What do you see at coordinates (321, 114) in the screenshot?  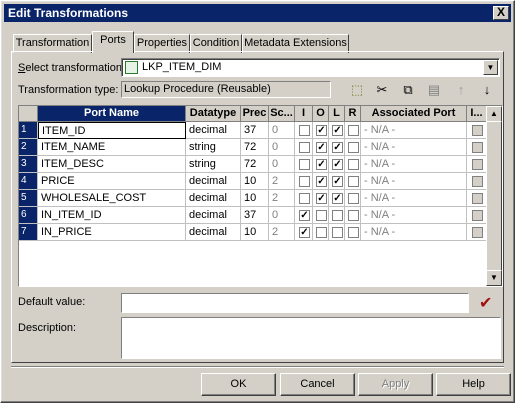 I see `header-output: O` at bounding box center [321, 114].